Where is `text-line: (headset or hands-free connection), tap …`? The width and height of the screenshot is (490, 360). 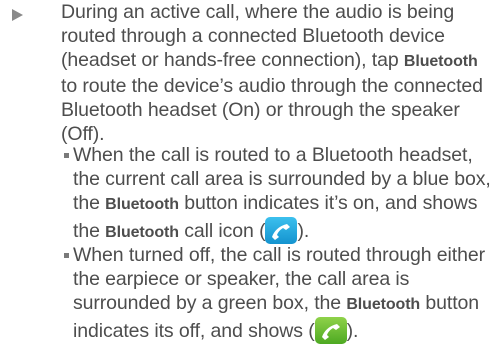
text-line: (headset or hands-free connection), tap … is located at coordinates (273, 61).